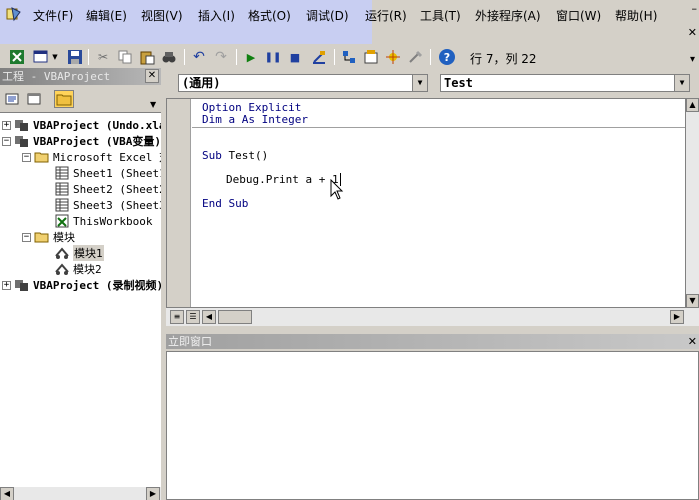 This screenshot has width=699, height=500. Describe the element at coordinates (79, 253) in the screenshot. I see `tree-node-module1: 模块1` at that location.